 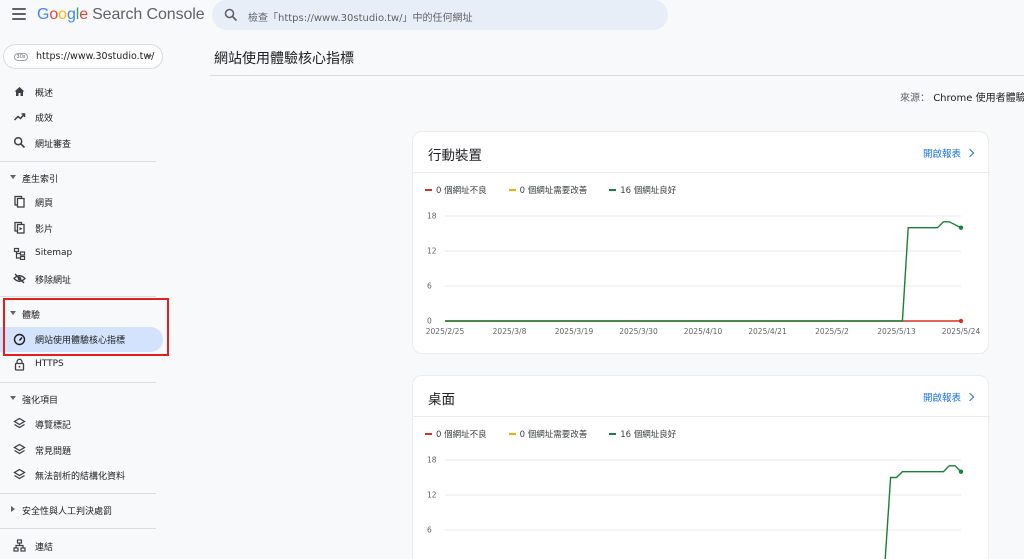 What do you see at coordinates (703, 331) in the screenshot?
I see `x-tick-label: 2025/4/10` at bounding box center [703, 331].